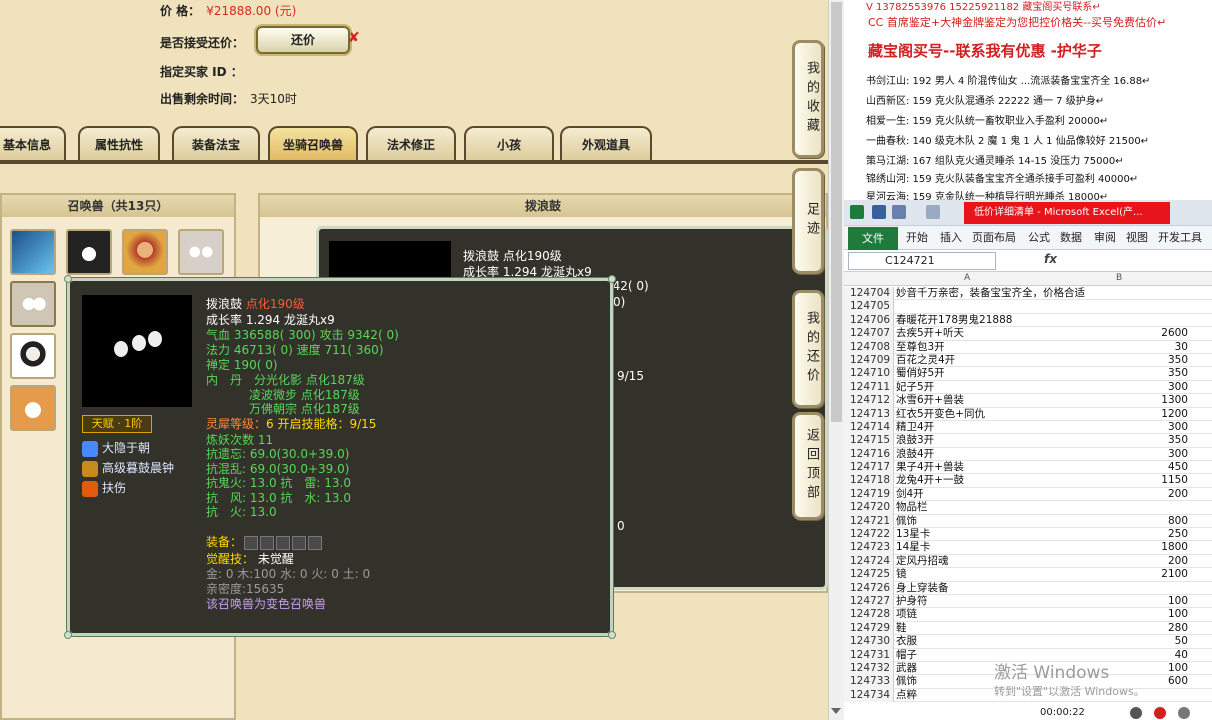 The image size is (1212, 720). What do you see at coordinates (1028, 468) in the screenshot?
I see `sheet-row: 124717 果子4开+兽装 450` at bounding box center [1028, 468].